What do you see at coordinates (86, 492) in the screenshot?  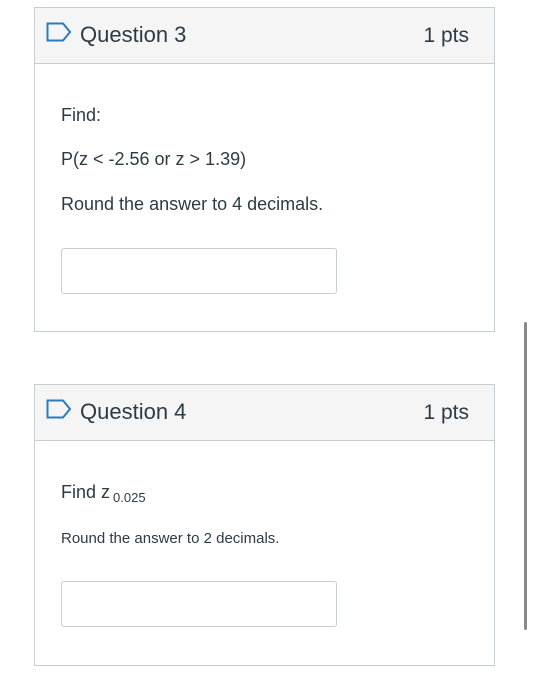 I see `question-4-find-prefix: Find z` at bounding box center [86, 492].